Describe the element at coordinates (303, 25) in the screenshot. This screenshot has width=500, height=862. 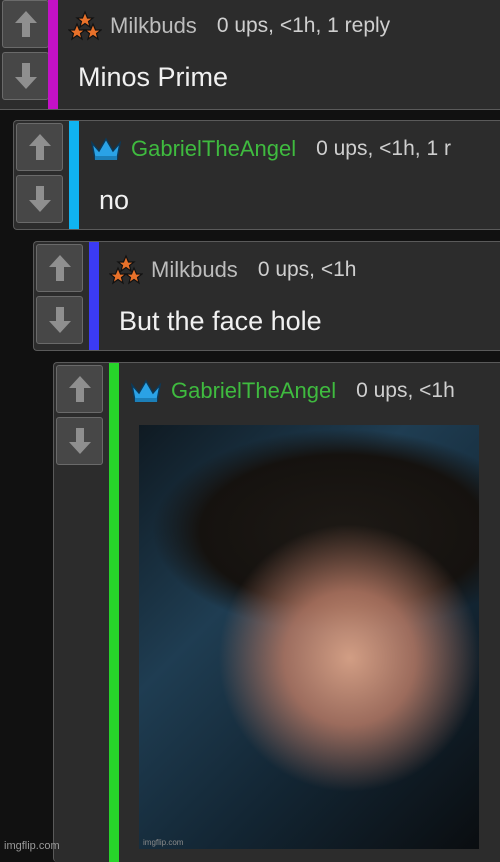
I see `comment-stats: 0 ups, <1h, 1 reply` at that location.